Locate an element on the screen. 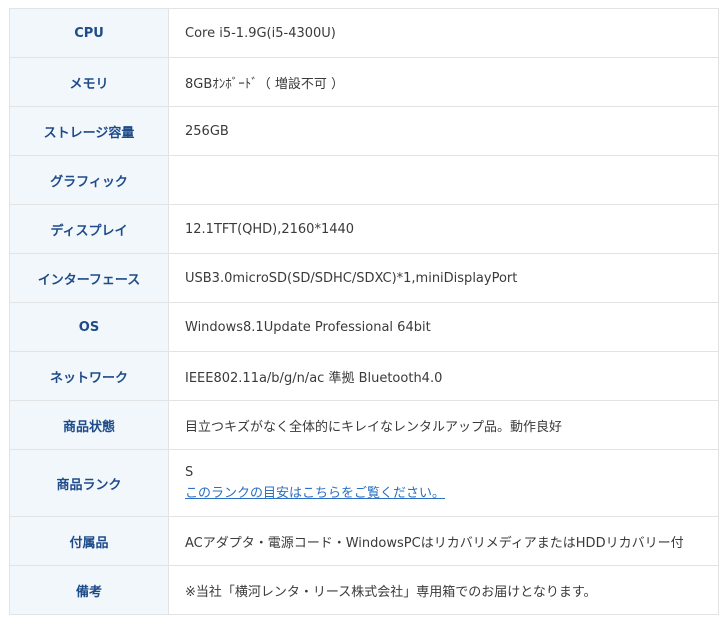 This screenshot has height=625, width=728. spec-value-rank: S このランクの目安はこちらをご覧ください。 is located at coordinates (443, 483).